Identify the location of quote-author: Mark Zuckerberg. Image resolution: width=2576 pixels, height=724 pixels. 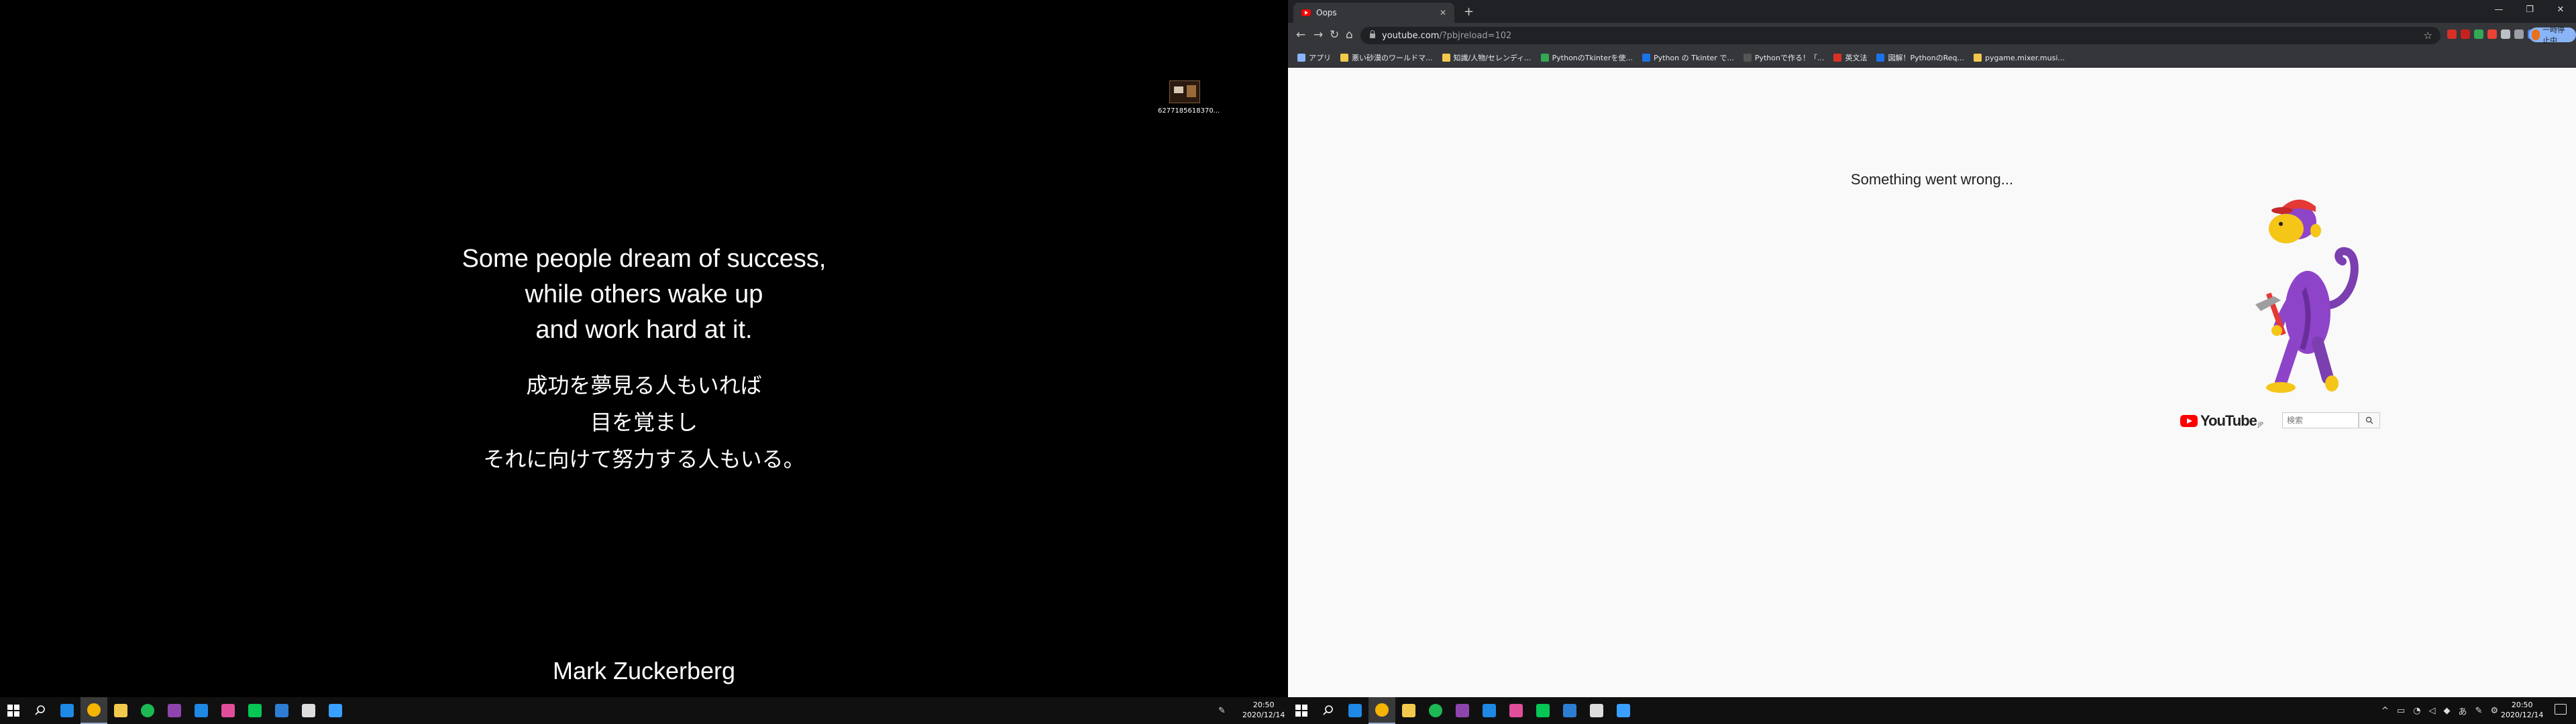
(644, 670).